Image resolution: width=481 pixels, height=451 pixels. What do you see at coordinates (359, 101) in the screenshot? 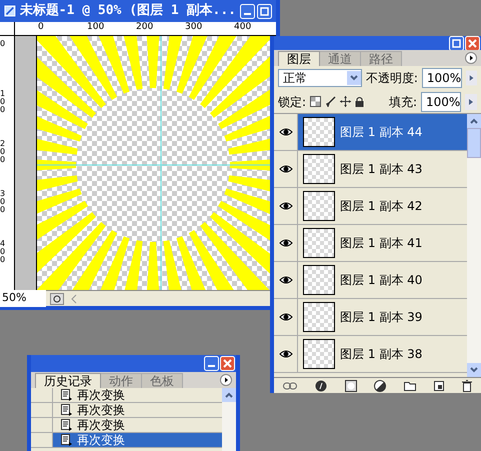
I see `lock-icon` at bounding box center [359, 101].